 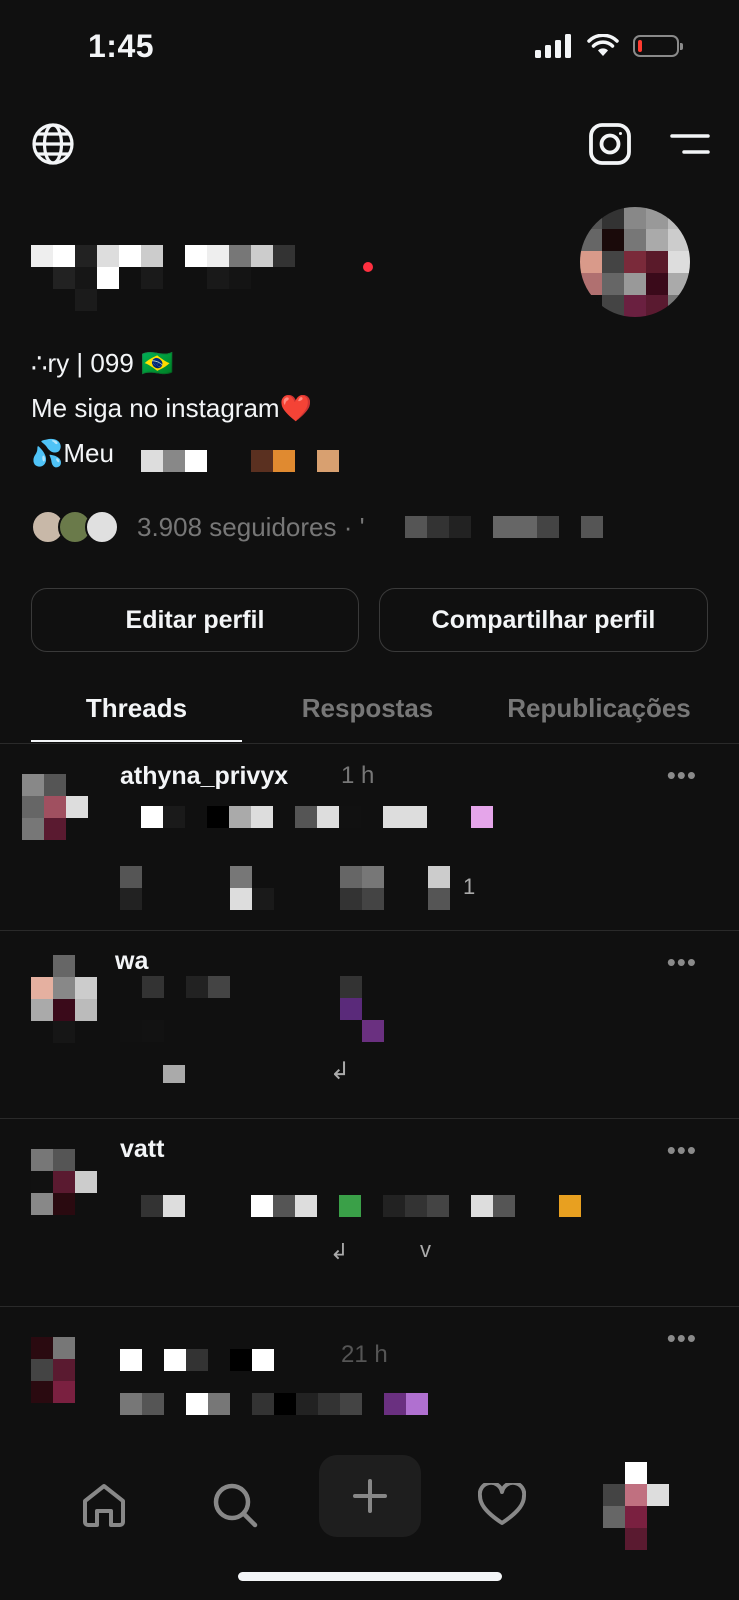 I want to click on thread-post: wa ••• ↲, so click(x=369, y=1024).